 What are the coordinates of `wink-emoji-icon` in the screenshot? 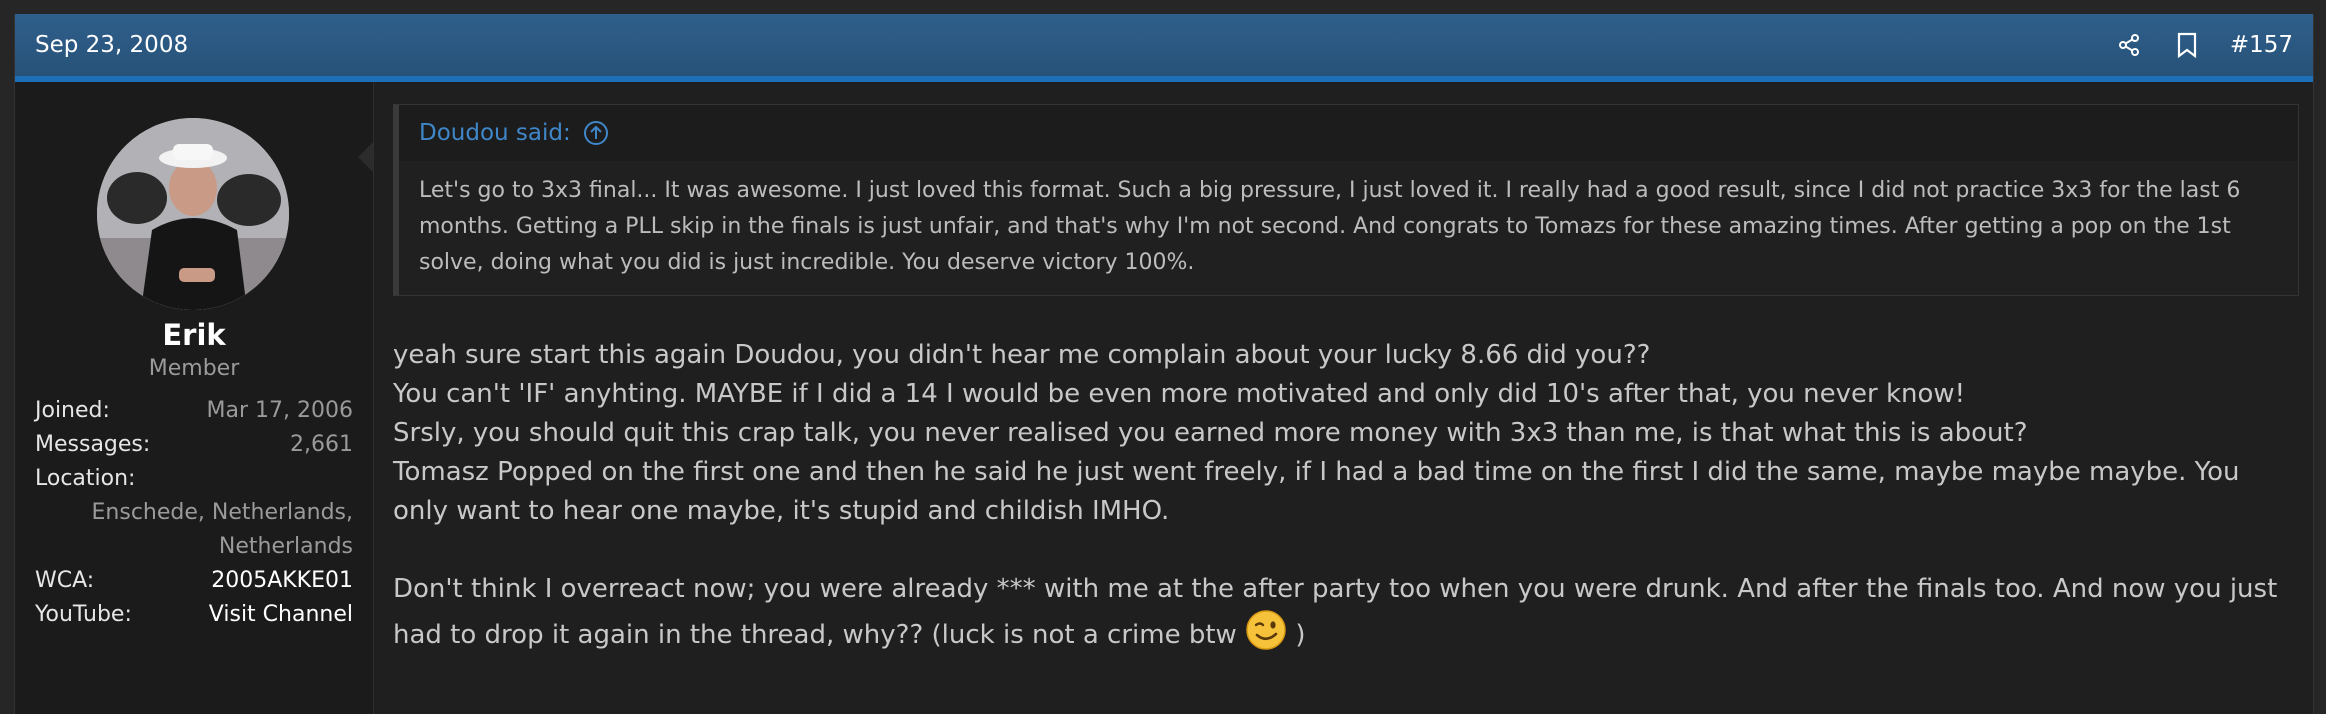 It's located at (1266, 630).